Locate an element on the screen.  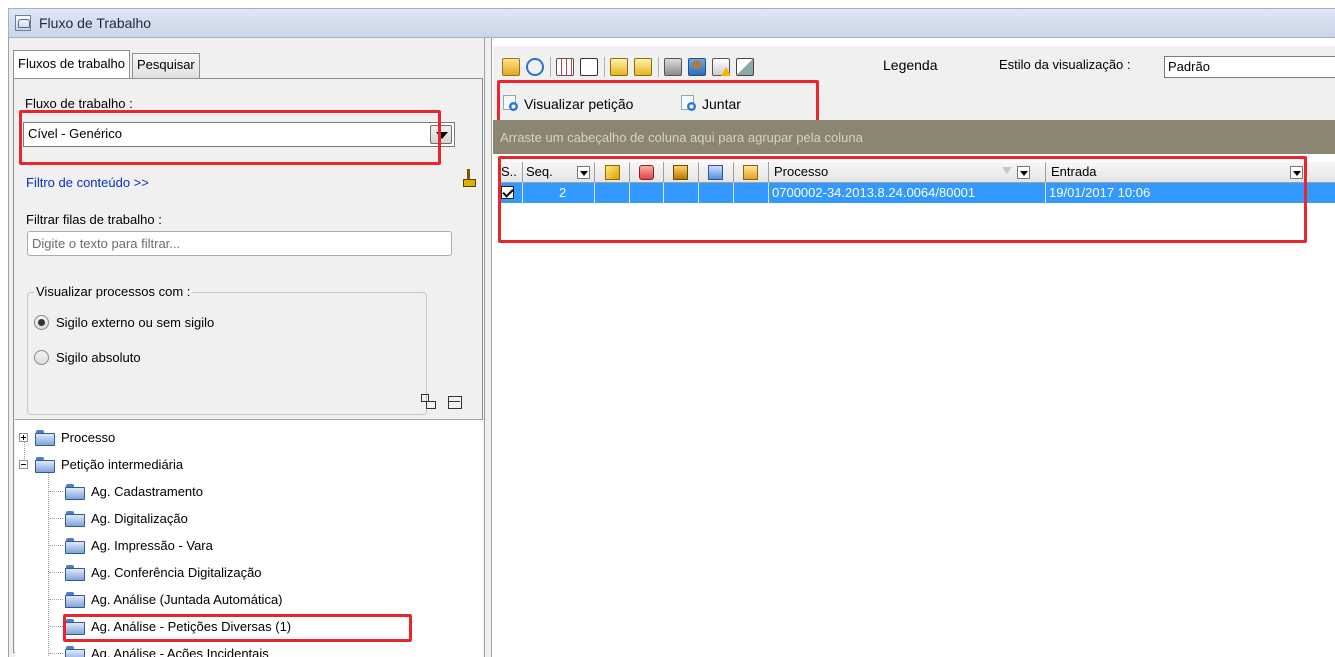
tree-node-juntada-automatica: Ag. Análise (Juntada Automática) is located at coordinates (174, 599).